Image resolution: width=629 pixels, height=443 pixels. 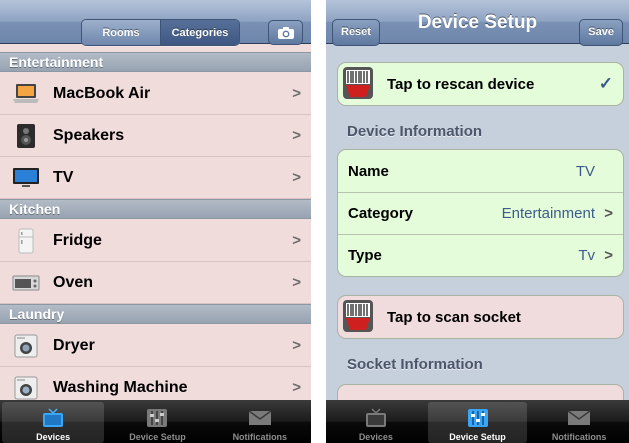 I want to click on device-label: Washing Machine, so click(x=120, y=387).